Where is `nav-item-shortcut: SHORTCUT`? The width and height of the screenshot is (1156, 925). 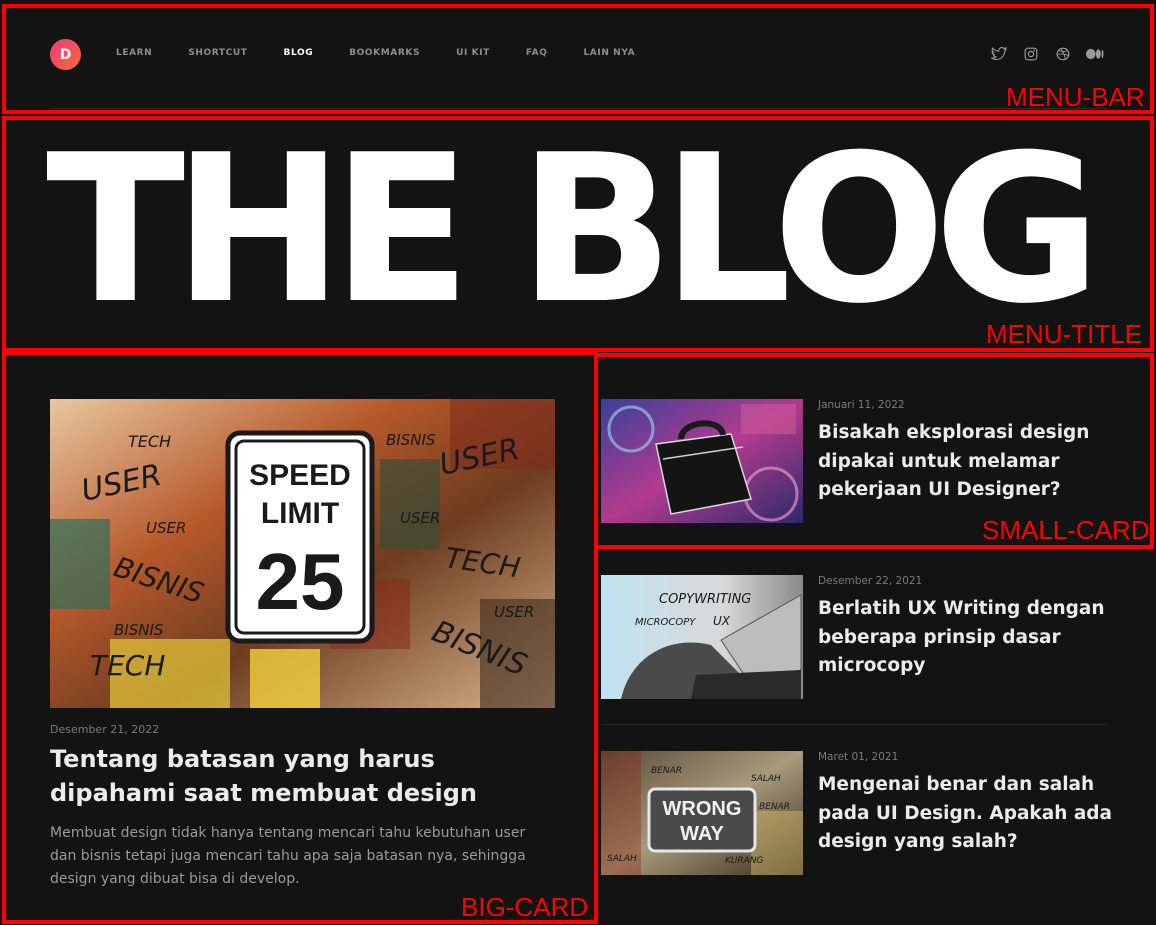
nav-item-shortcut: SHORTCUT is located at coordinates (217, 53).